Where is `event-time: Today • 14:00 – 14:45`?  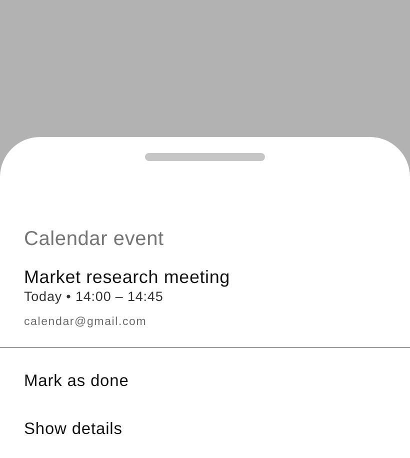
event-time: Today • 14:00 – 14:45 is located at coordinates (94, 297).